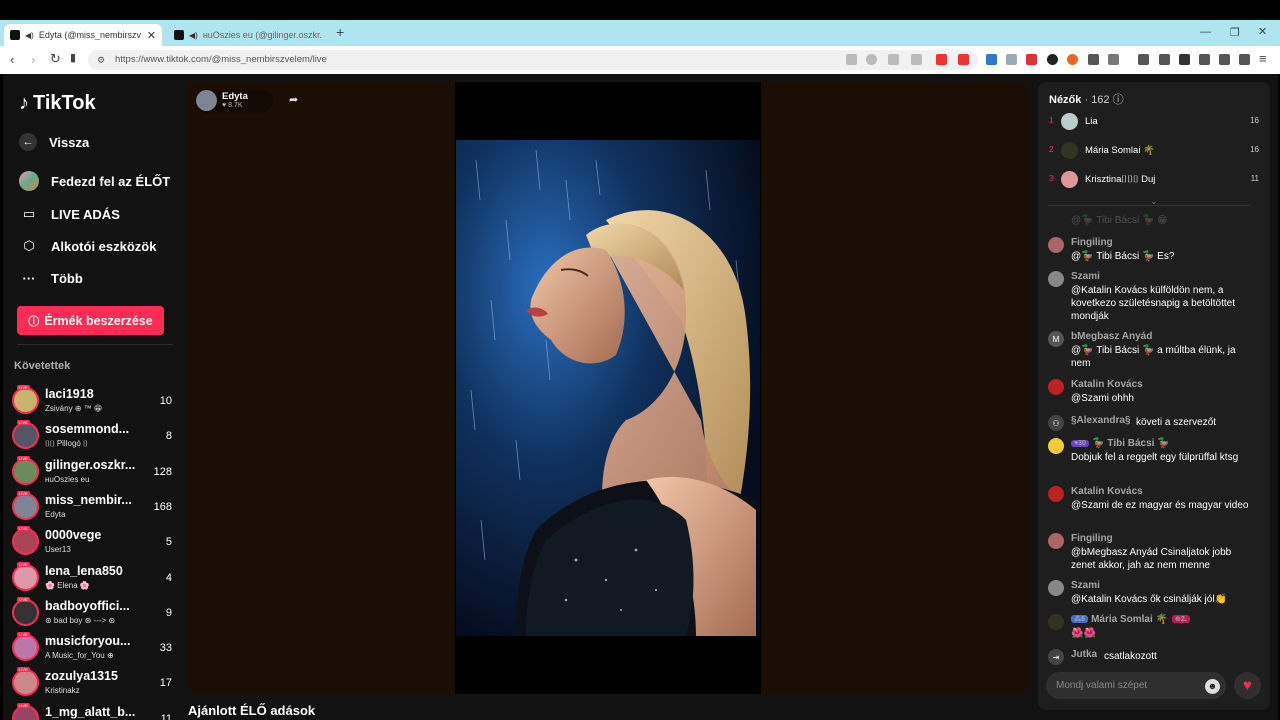 This screenshot has width=1280, height=720. I want to click on menu-icon: ≡, so click(1263, 58).